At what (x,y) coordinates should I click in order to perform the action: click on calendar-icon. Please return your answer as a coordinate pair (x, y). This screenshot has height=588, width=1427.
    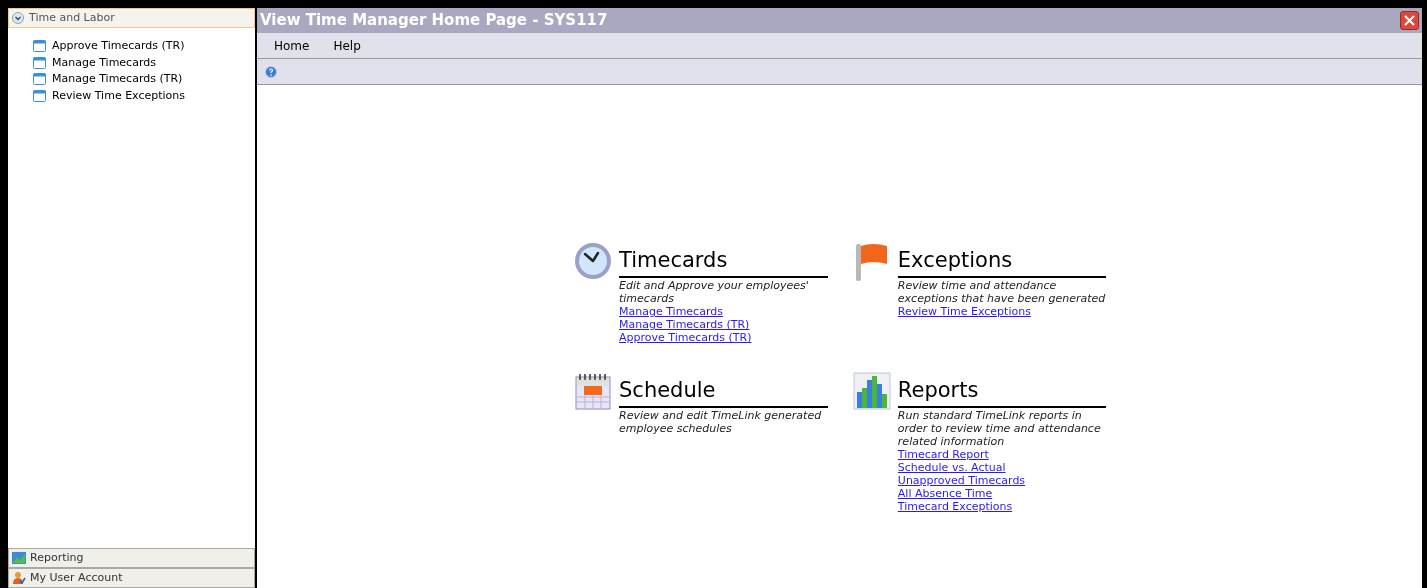
    Looking at the image, I should click on (593, 391).